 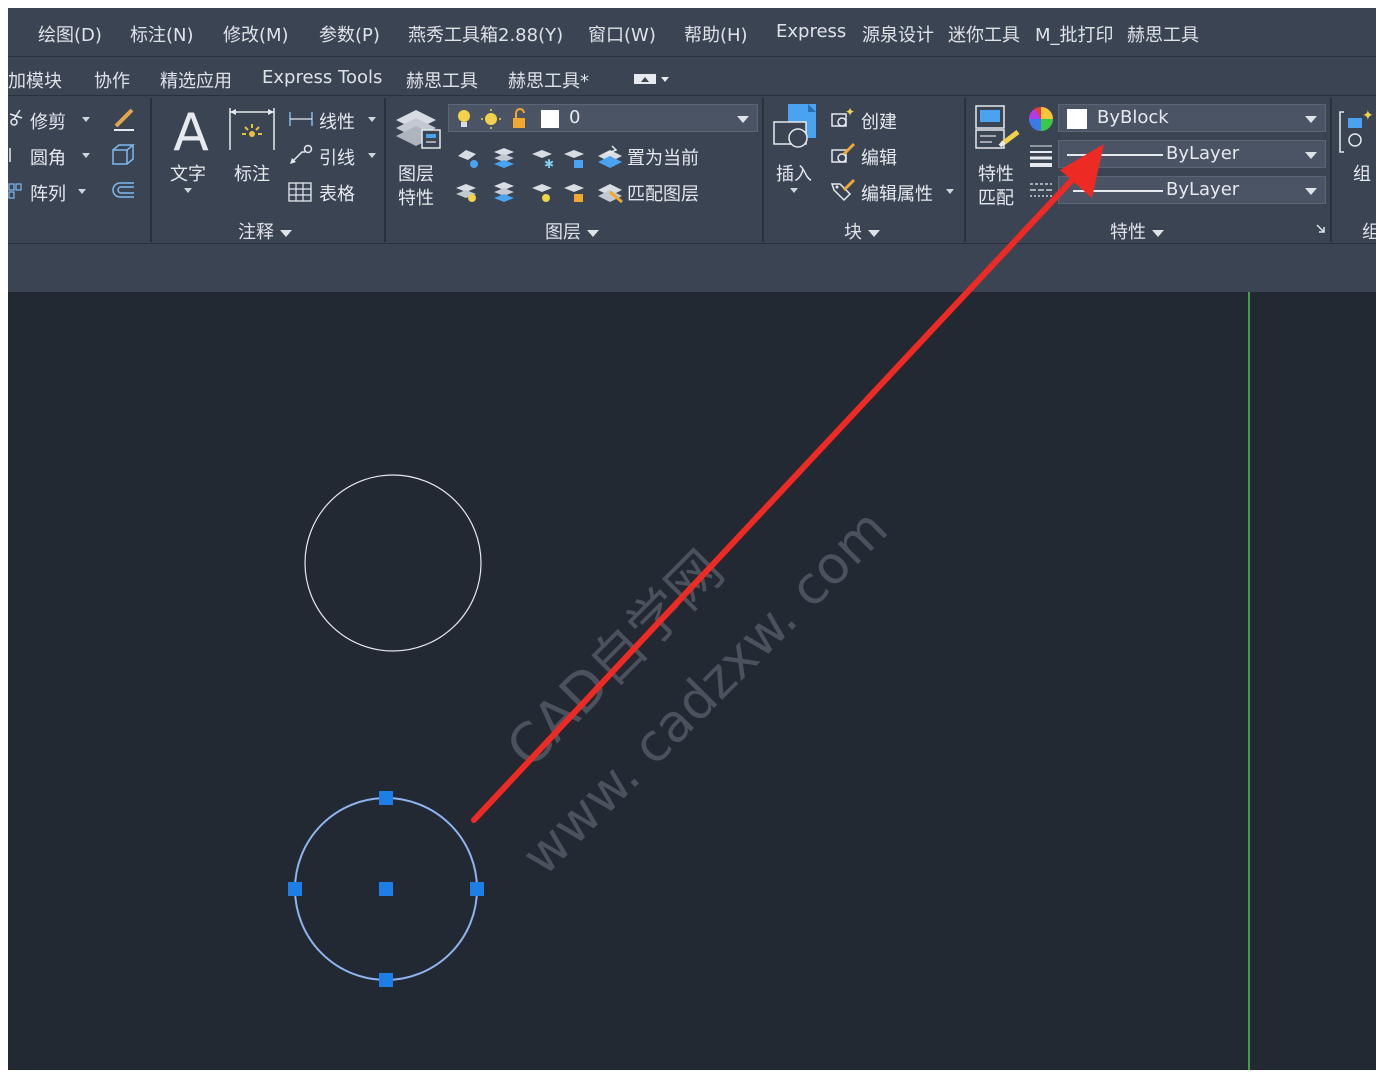 What do you see at coordinates (485, 34) in the screenshot?
I see `menu-yanxiu: 燕秀工具箱2.88(Y)` at bounding box center [485, 34].